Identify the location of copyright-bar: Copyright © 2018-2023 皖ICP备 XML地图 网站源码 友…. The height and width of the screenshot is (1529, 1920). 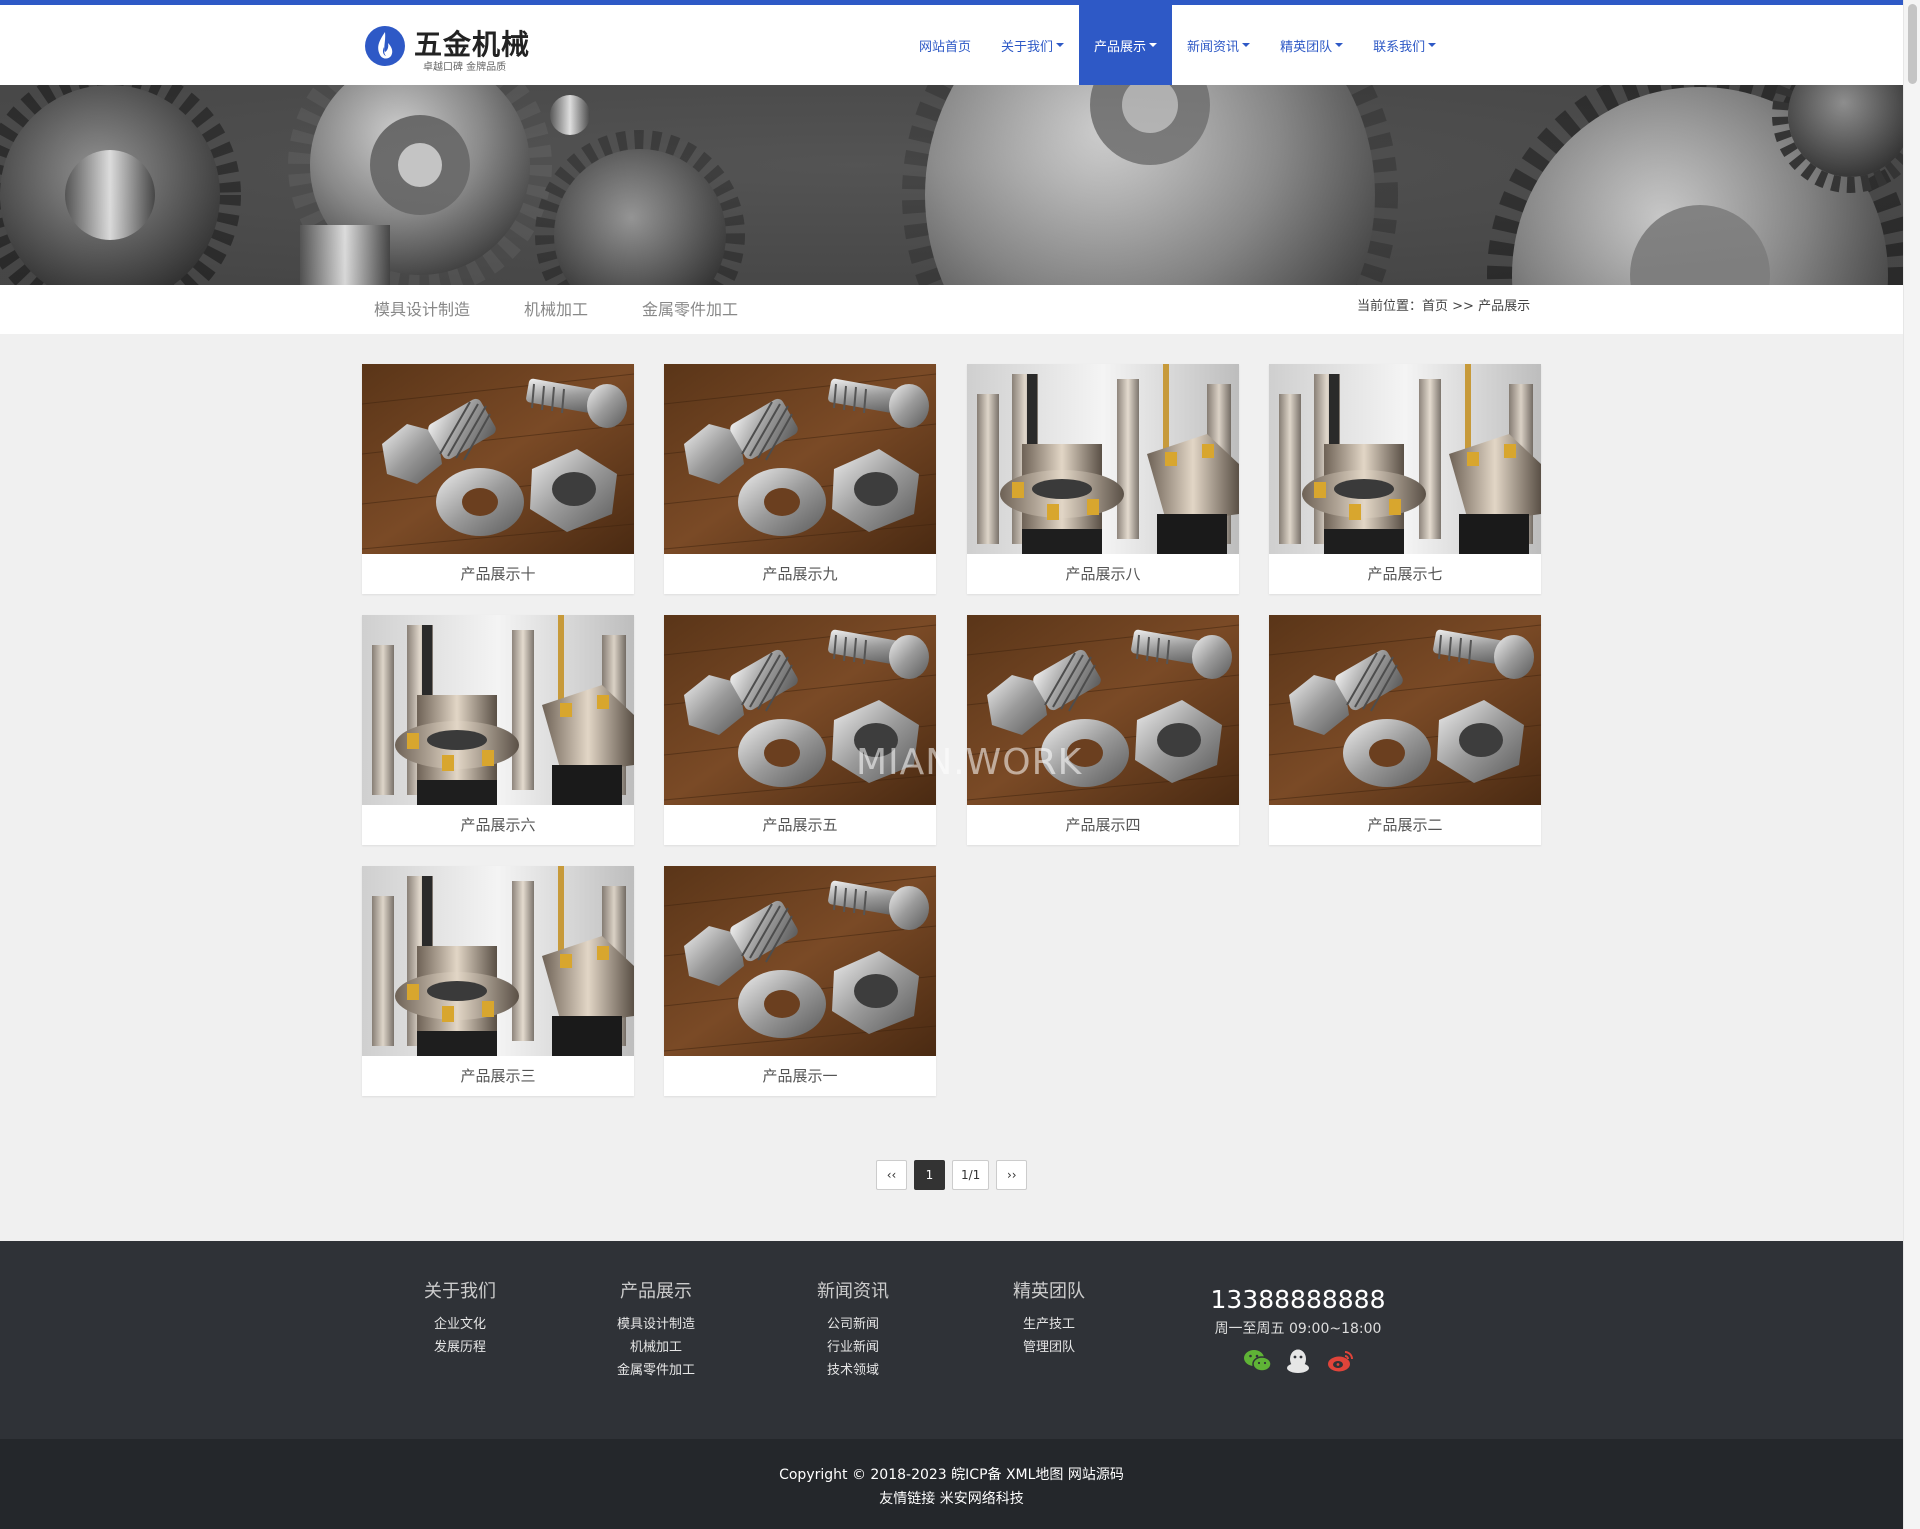
(951, 1484).